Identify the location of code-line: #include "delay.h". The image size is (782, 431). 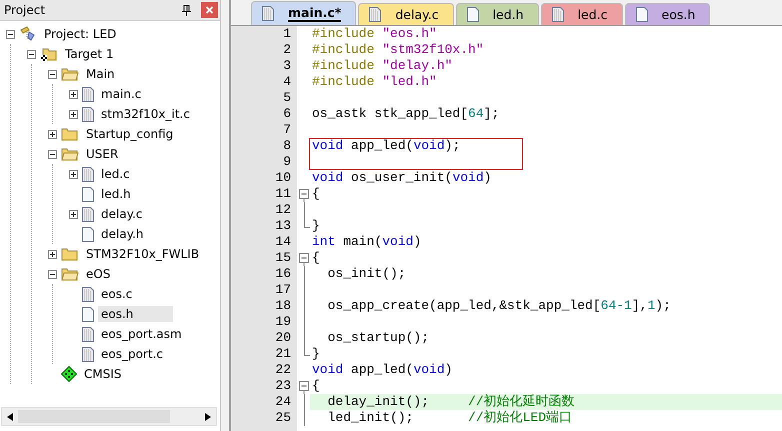
(382, 66).